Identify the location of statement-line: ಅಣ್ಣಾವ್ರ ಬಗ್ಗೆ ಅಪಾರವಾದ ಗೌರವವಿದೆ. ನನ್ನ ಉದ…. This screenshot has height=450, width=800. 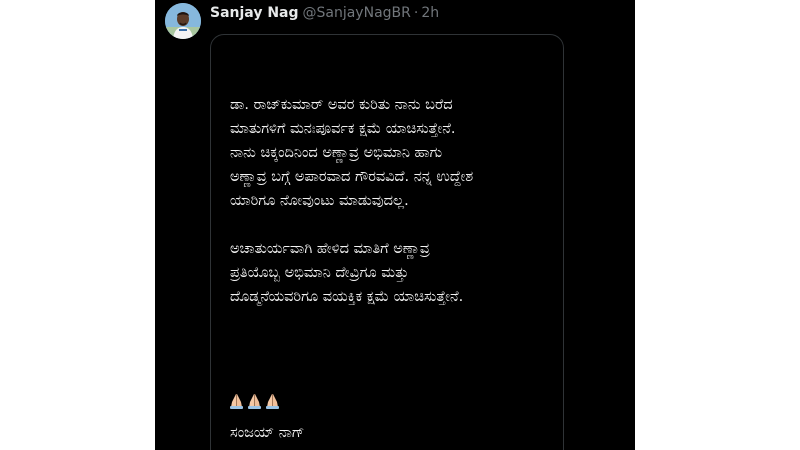
(352, 177).